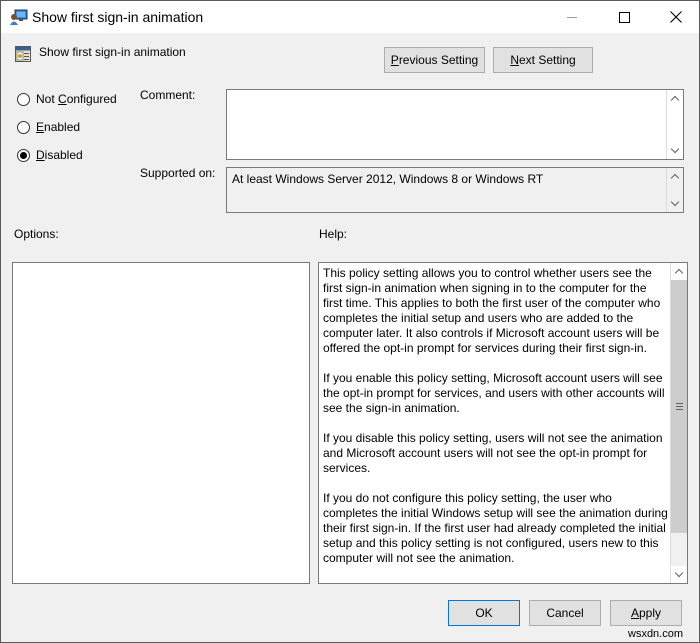 This screenshot has width=700, height=643. I want to click on radio-enabled: Enabled, so click(48, 127).